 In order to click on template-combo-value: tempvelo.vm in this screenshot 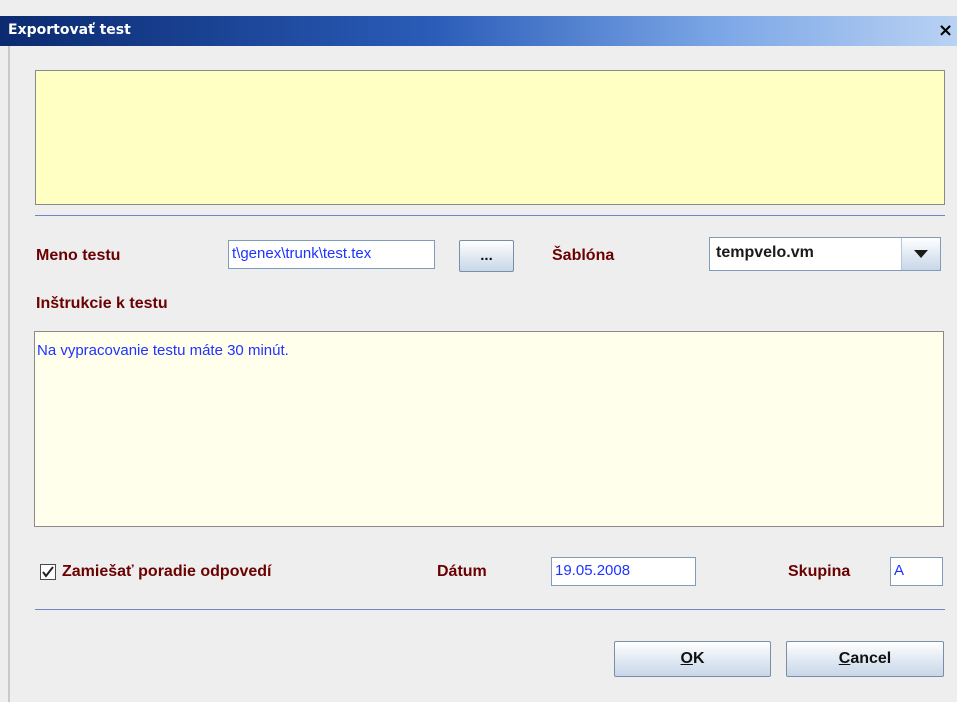, I will do `click(765, 252)`.